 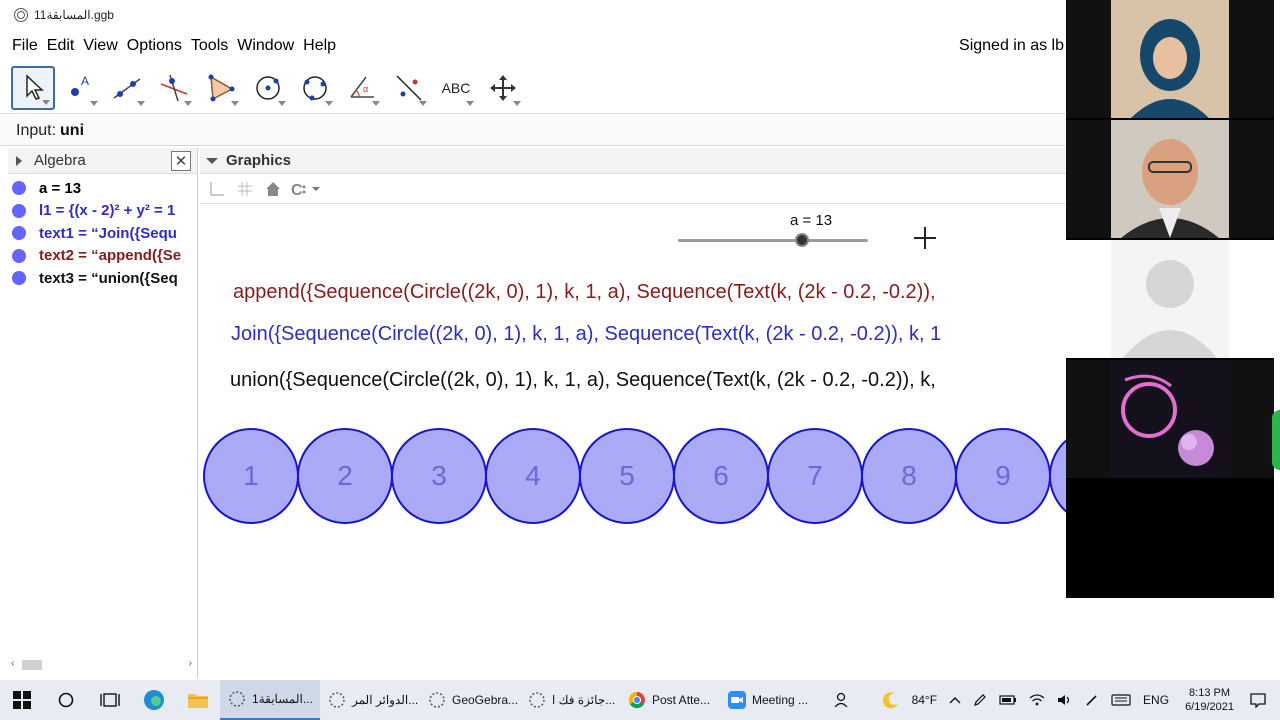 I want to click on wifi-icon, so click(x=1037, y=700).